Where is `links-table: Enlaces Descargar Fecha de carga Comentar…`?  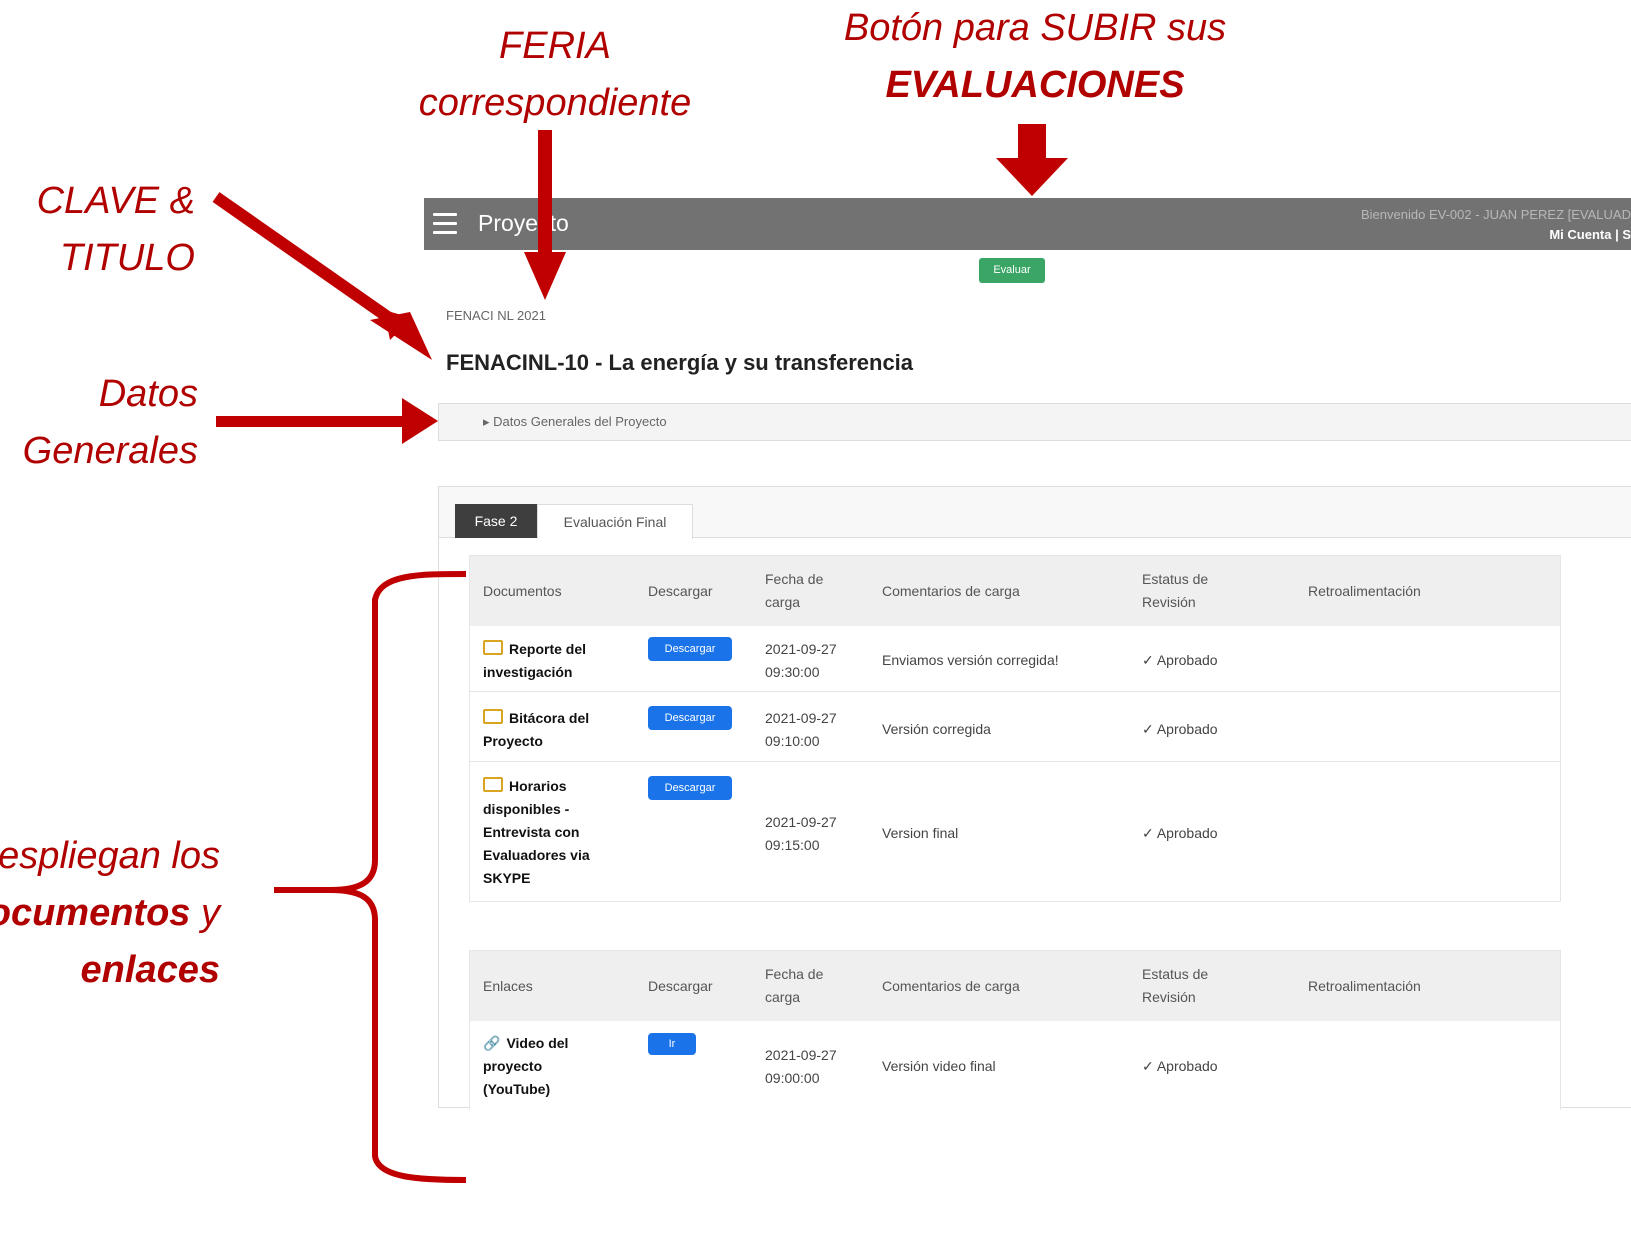
links-table: Enlaces Descargar Fecha de carga Comentar… is located at coordinates (1015, 1030).